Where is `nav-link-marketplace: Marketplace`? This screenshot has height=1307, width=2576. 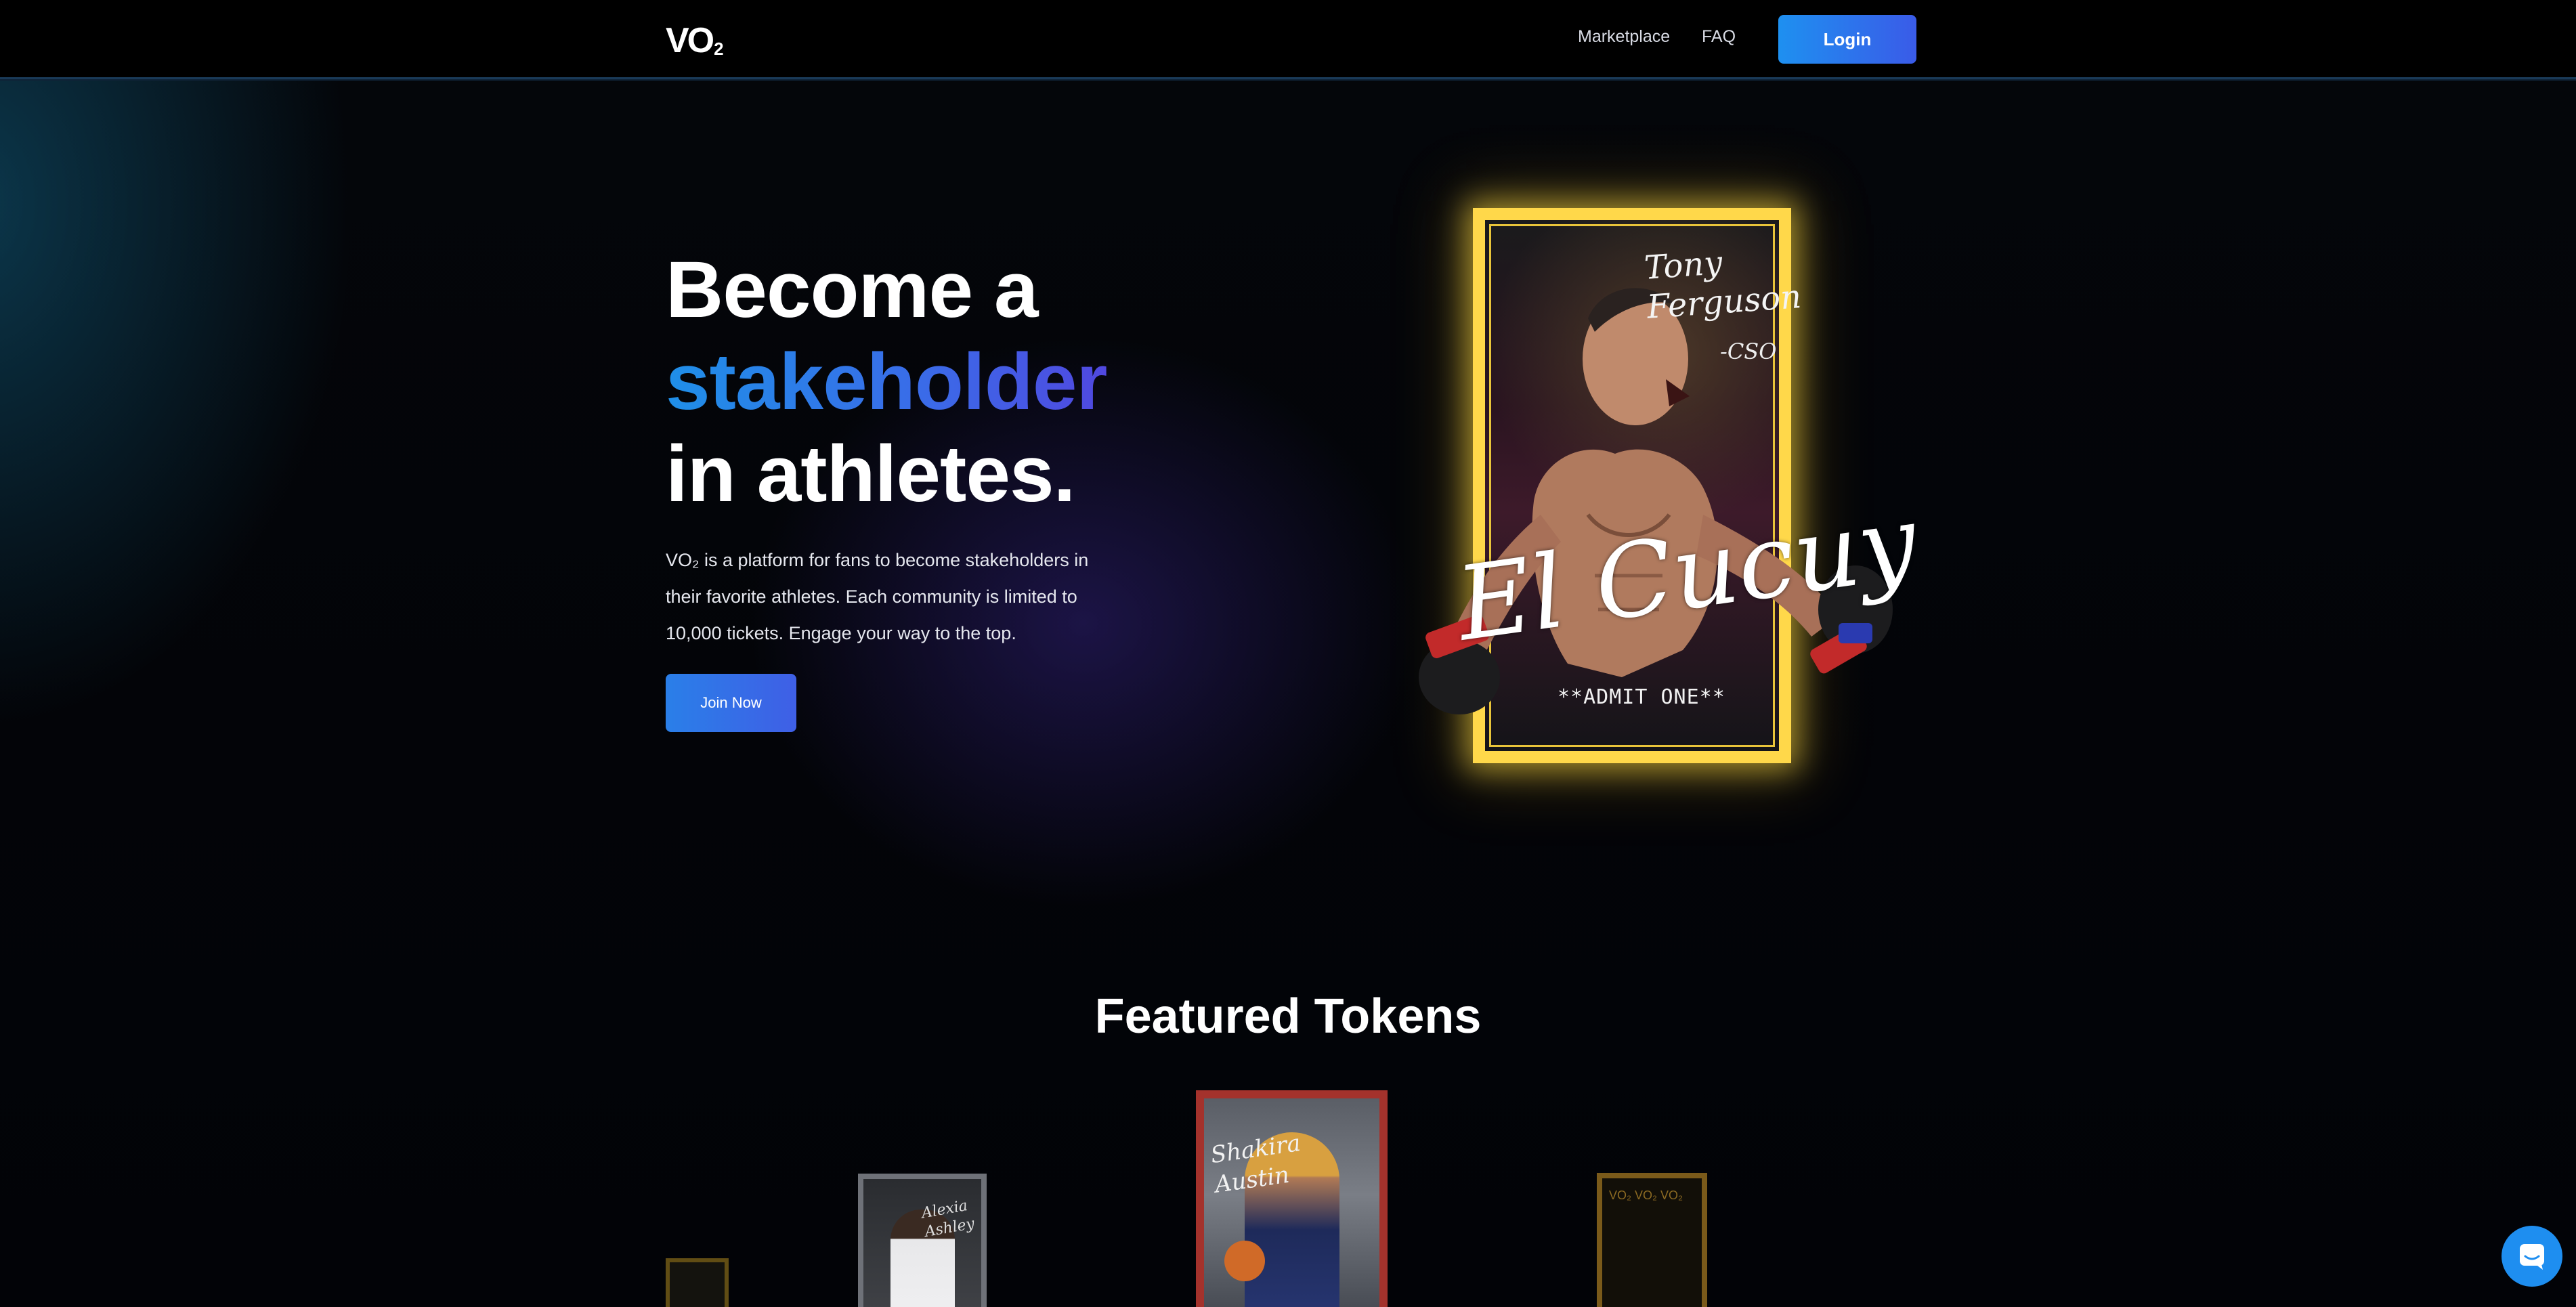 nav-link-marketplace: Marketplace is located at coordinates (1624, 37).